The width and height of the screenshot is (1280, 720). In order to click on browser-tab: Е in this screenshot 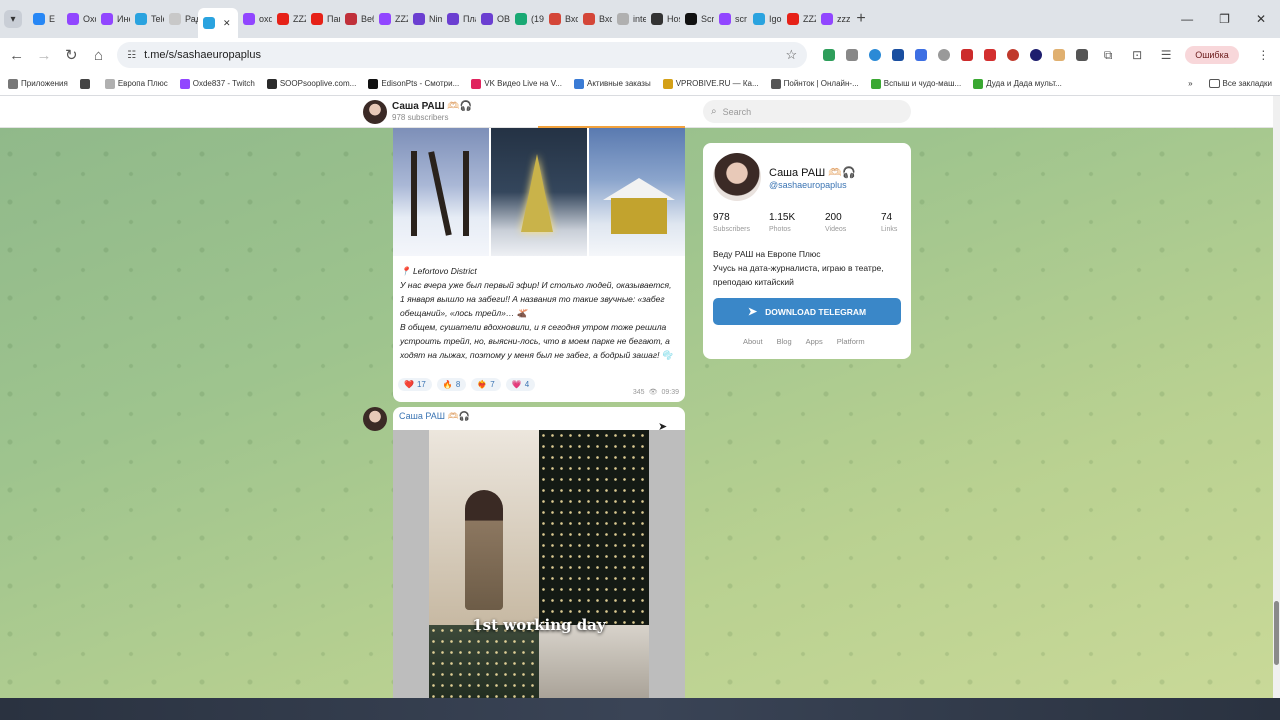, I will do `click(45, 19)`.